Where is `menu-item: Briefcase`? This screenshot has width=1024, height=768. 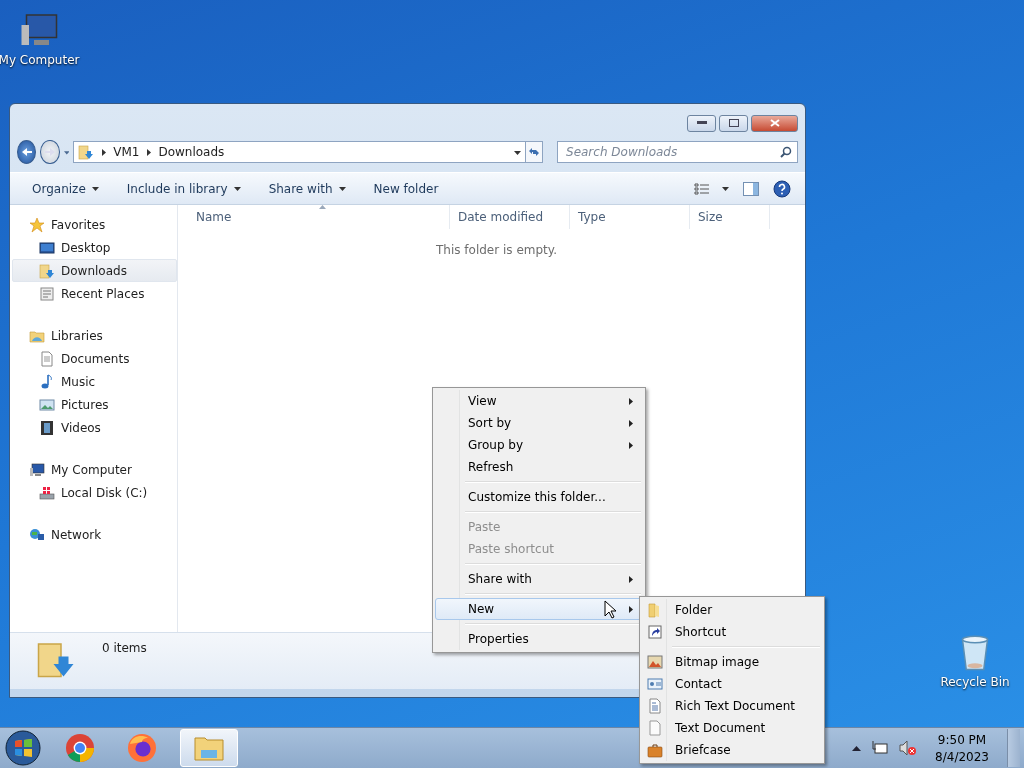
menu-item: Briefcase is located at coordinates (732, 750).